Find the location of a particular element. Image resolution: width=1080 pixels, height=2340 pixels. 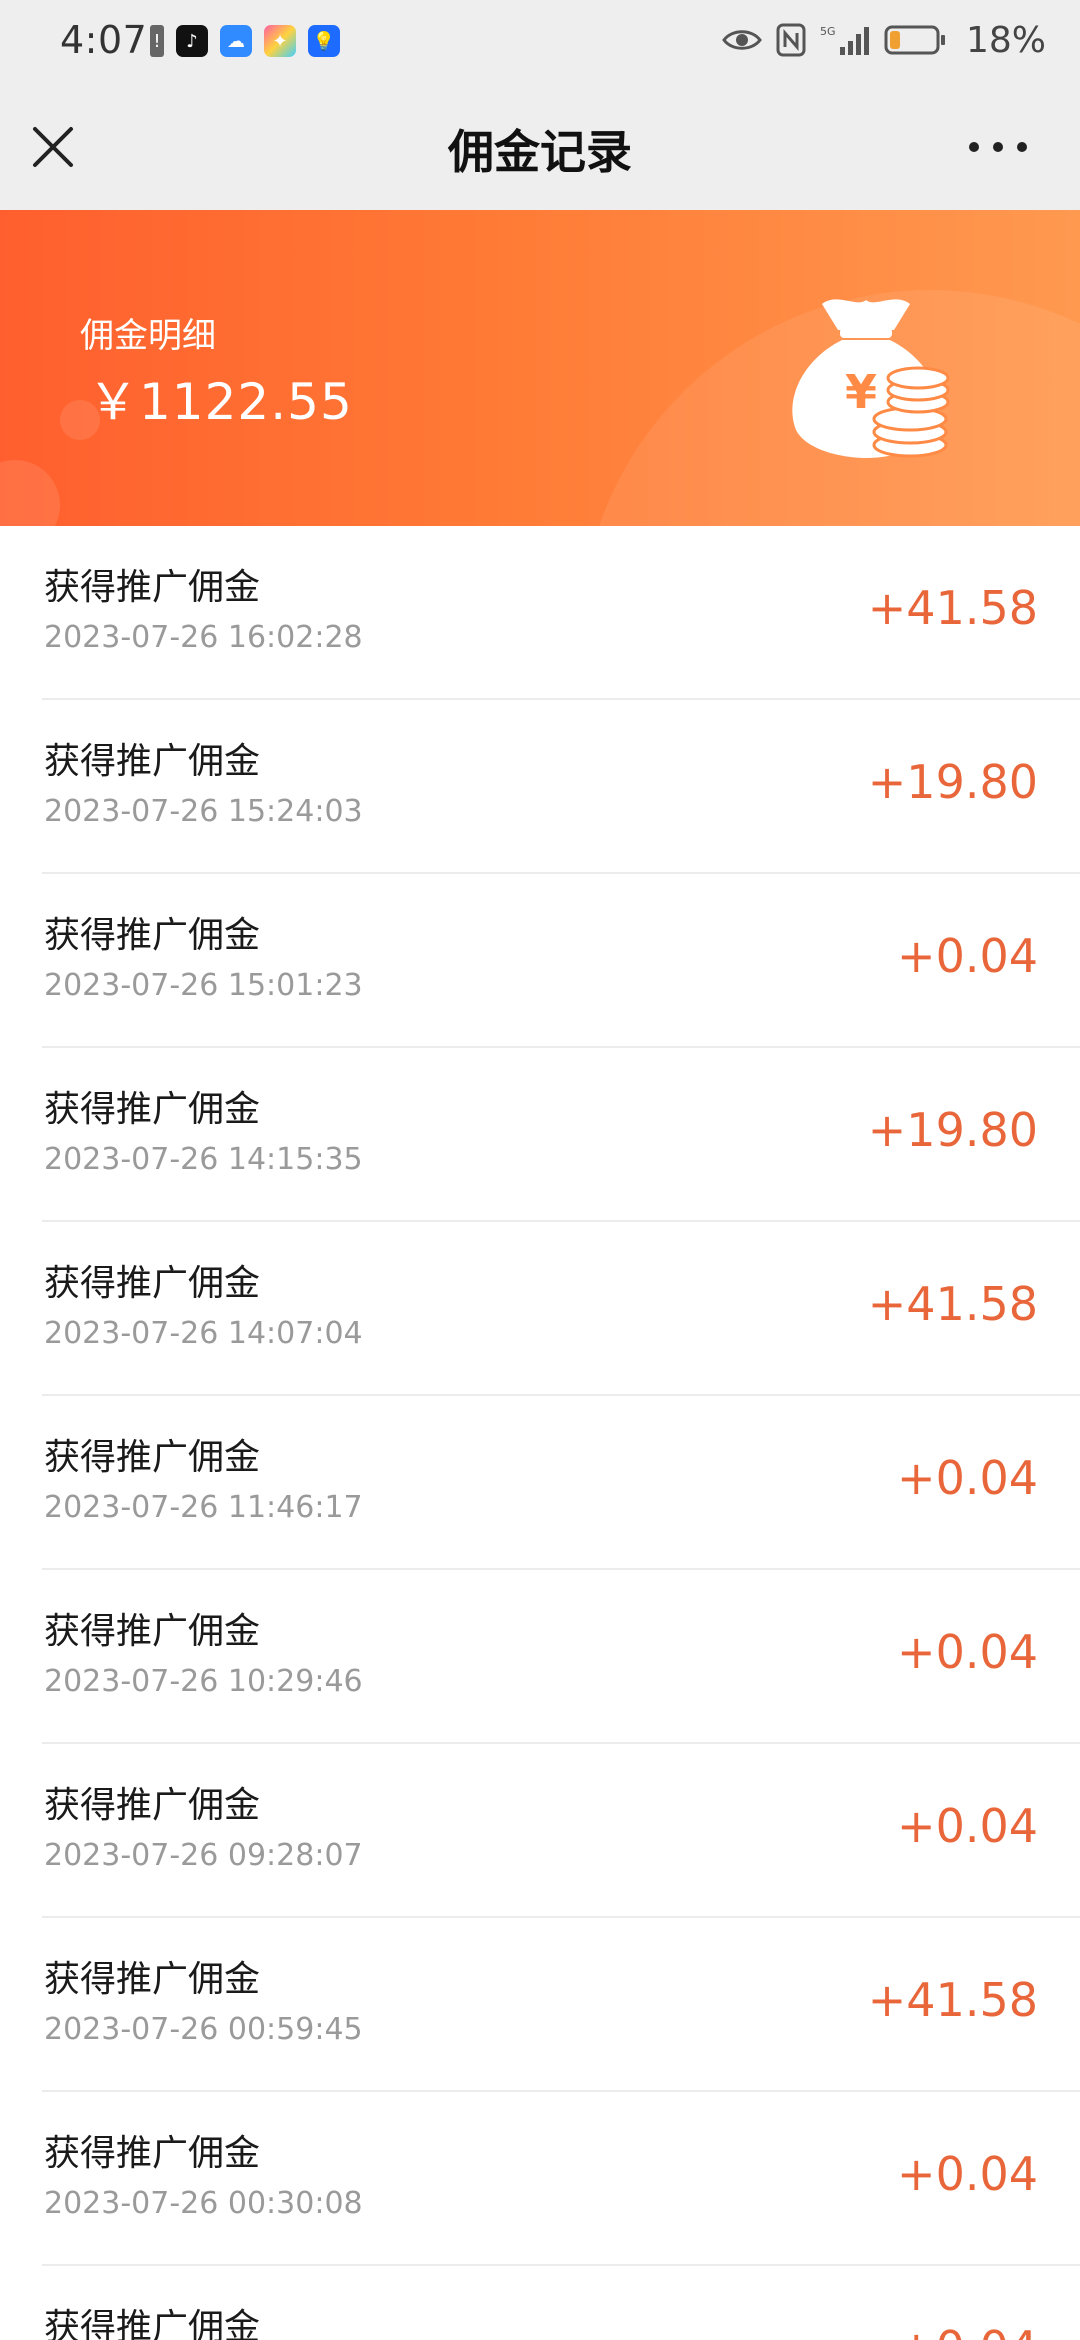

status-notification-icons: ! ♪ ☁ ✦ 💡 is located at coordinates (245, 41).